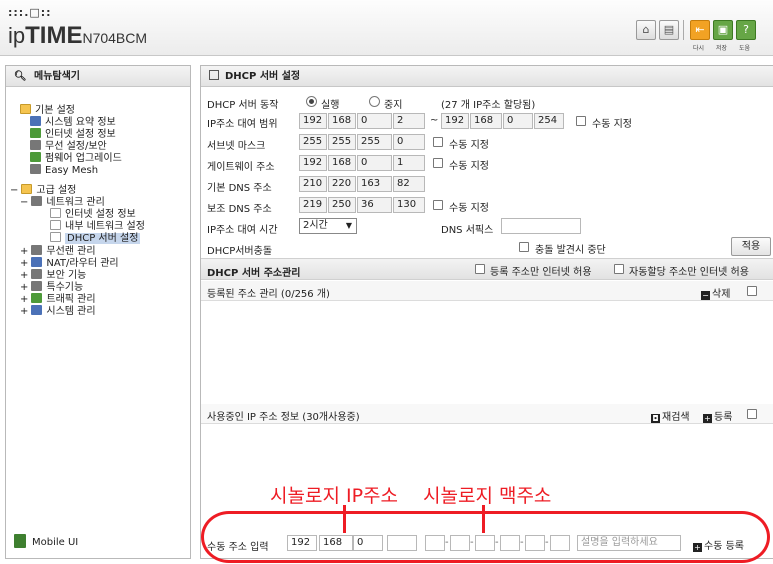 This screenshot has width=773, height=564. I want to click on wireless-icon, so click(35, 145).